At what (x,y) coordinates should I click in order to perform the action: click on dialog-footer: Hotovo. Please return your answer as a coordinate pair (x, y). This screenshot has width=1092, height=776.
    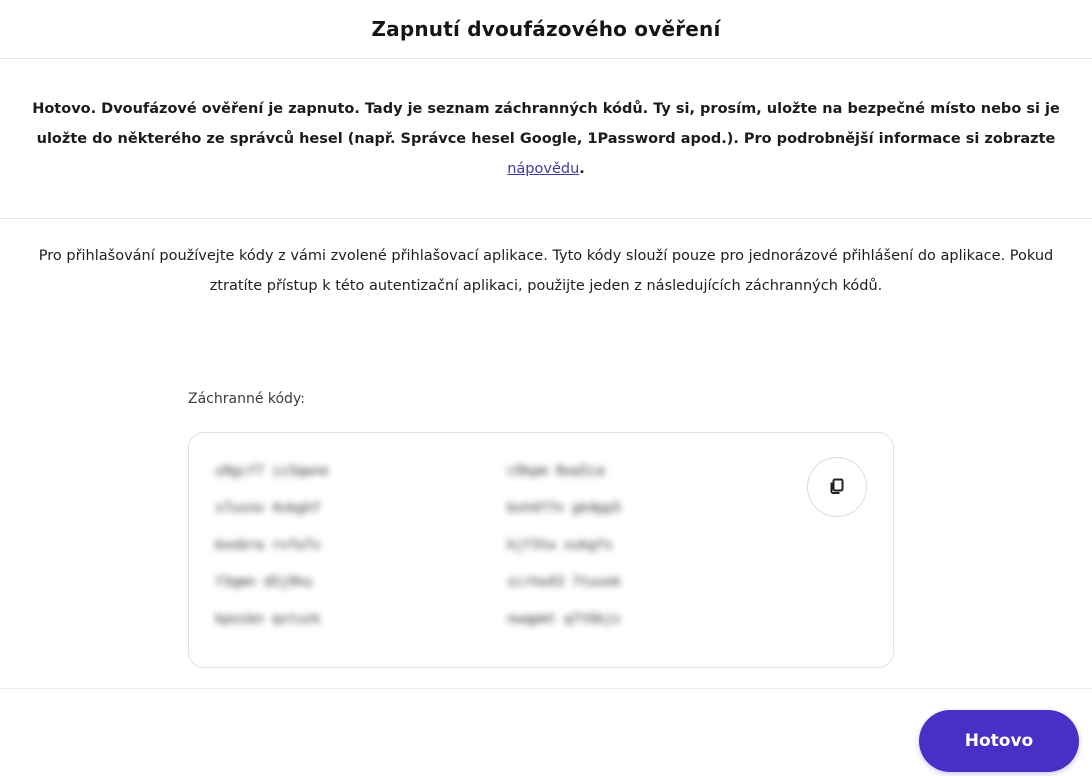
    Looking at the image, I should click on (546, 732).